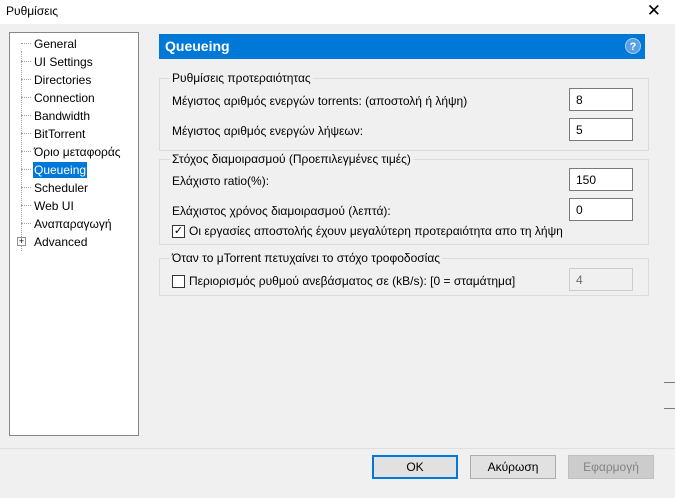  Describe the element at coordinates (337, 12) in the screenshot. I see `title-bar: Ρυθμίσεις ✕` at that location.